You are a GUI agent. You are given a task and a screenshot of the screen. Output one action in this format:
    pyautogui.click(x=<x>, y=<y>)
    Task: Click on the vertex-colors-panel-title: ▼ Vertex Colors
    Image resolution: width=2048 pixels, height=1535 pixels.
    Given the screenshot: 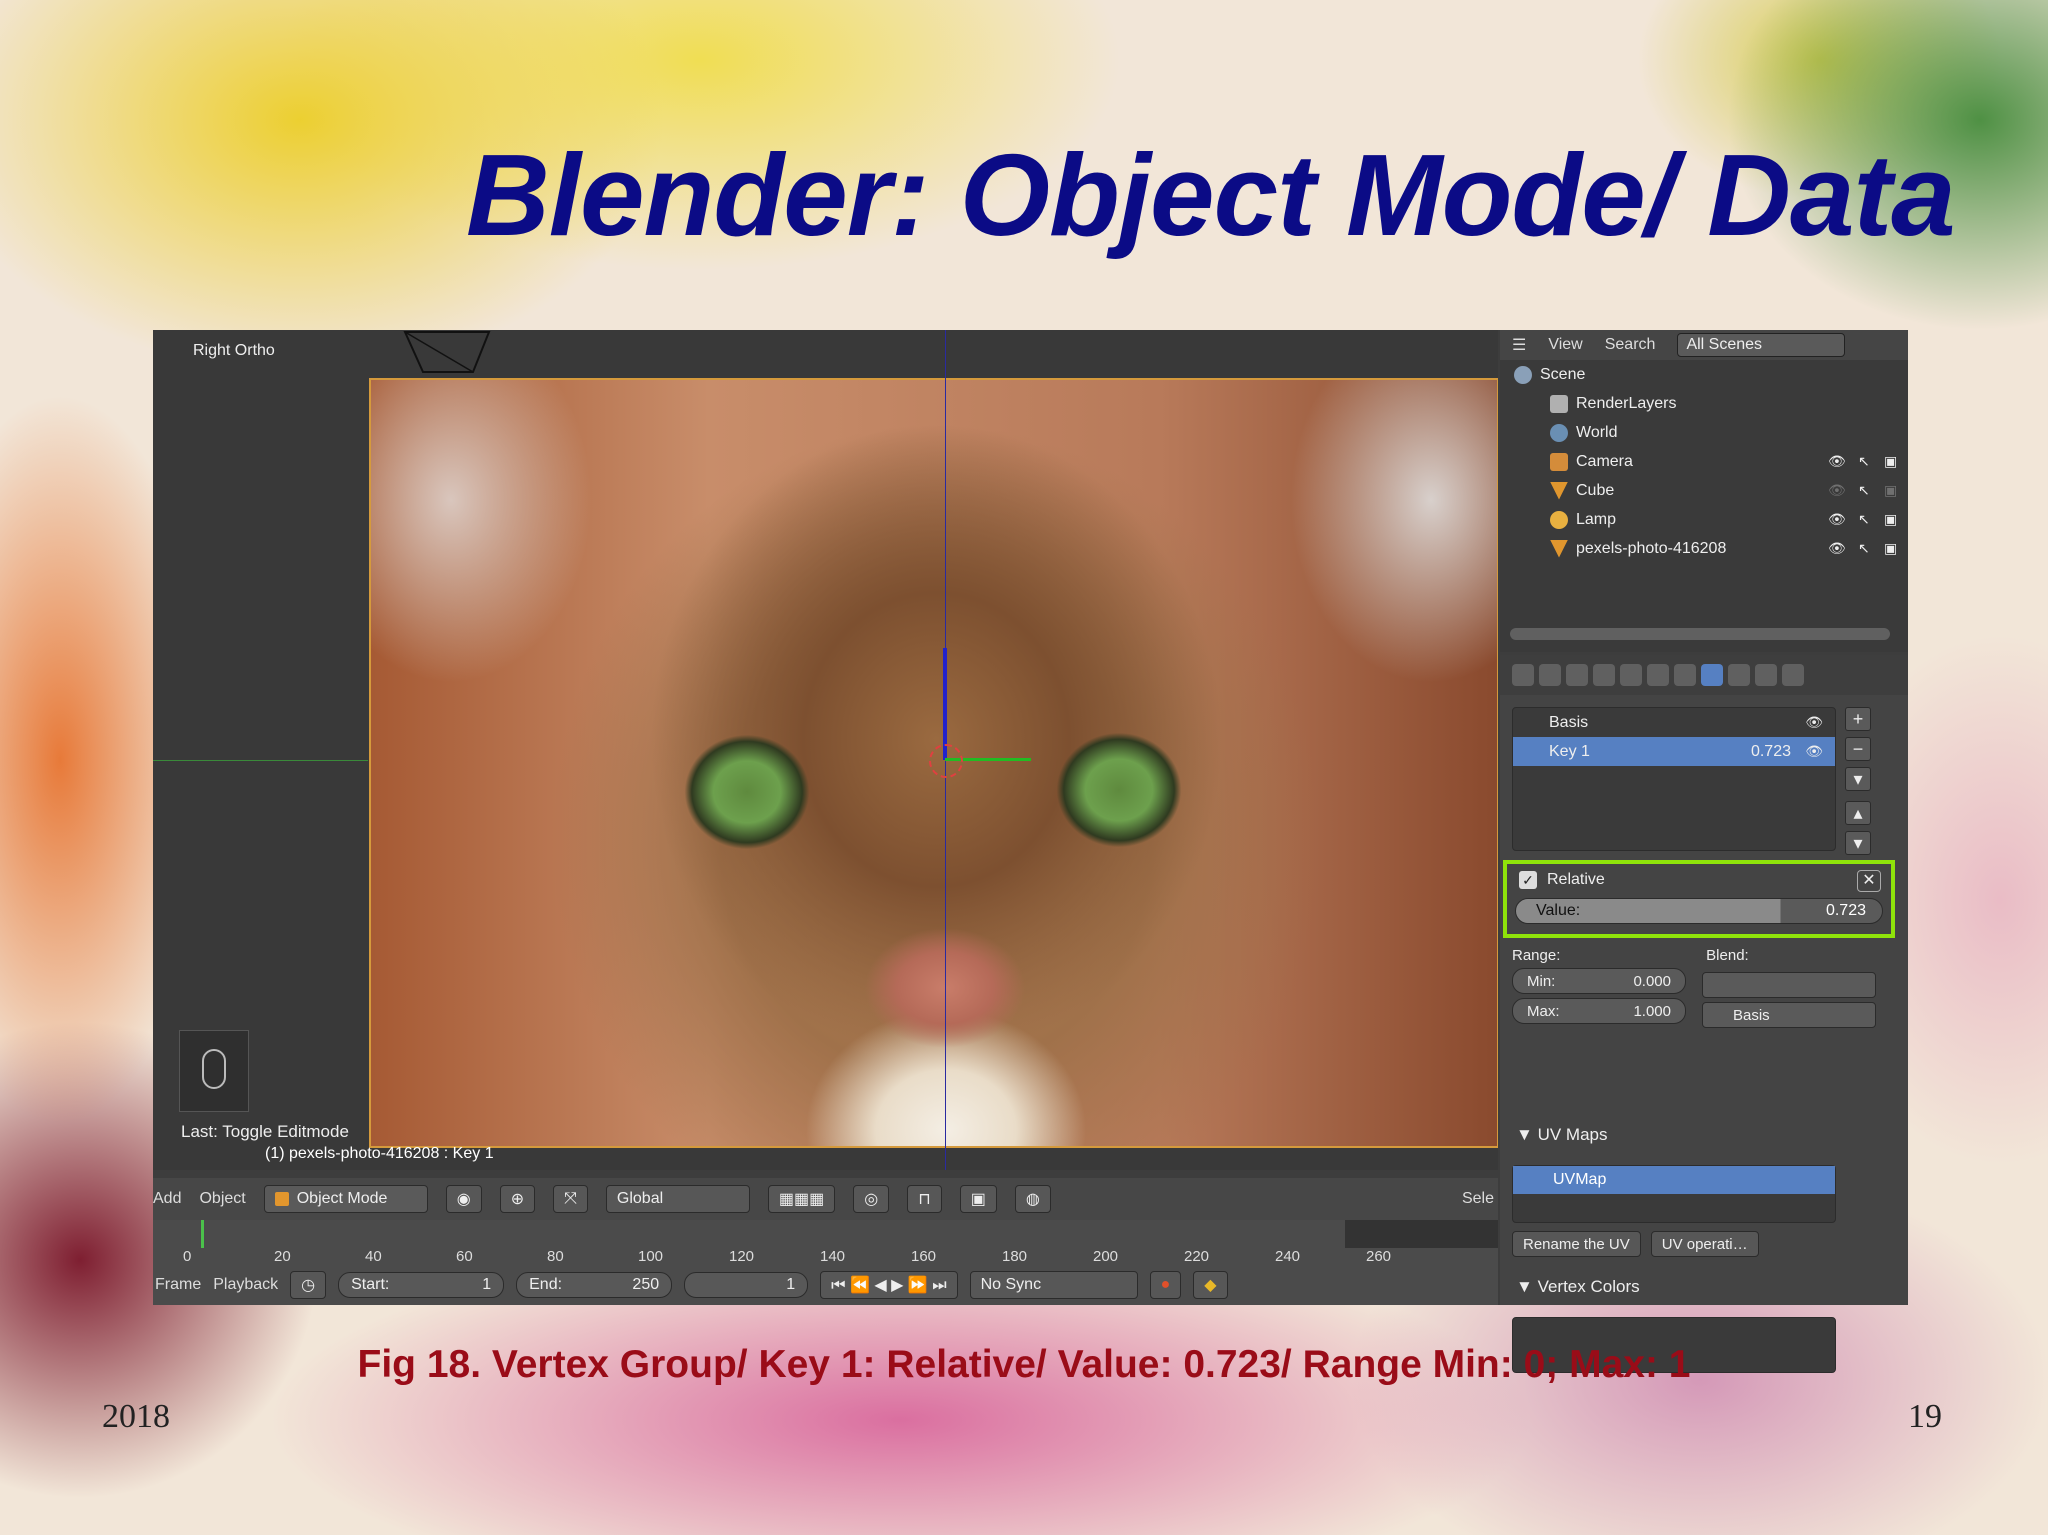 What is the action you would take?
    pyautogui.click(x=1578, y=1287)
    